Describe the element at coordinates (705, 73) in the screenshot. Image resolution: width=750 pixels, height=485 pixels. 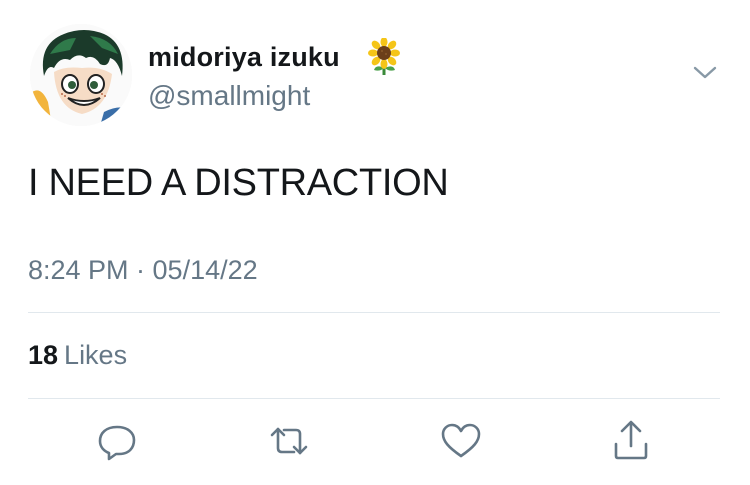
I see `chevron-down-icon` at that location.